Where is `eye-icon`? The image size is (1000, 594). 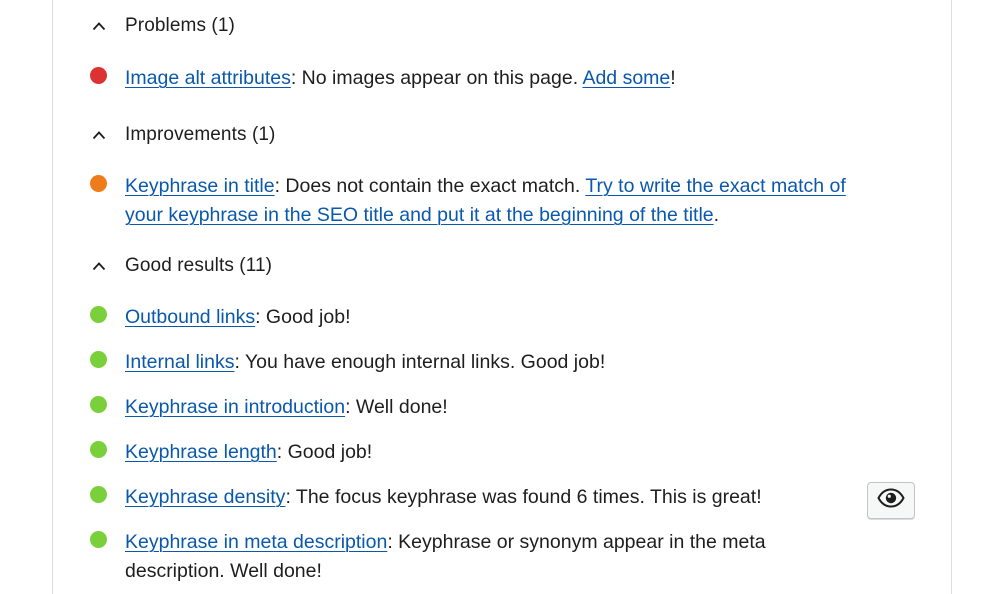
eye-icon is located at coordinates (891, 500).